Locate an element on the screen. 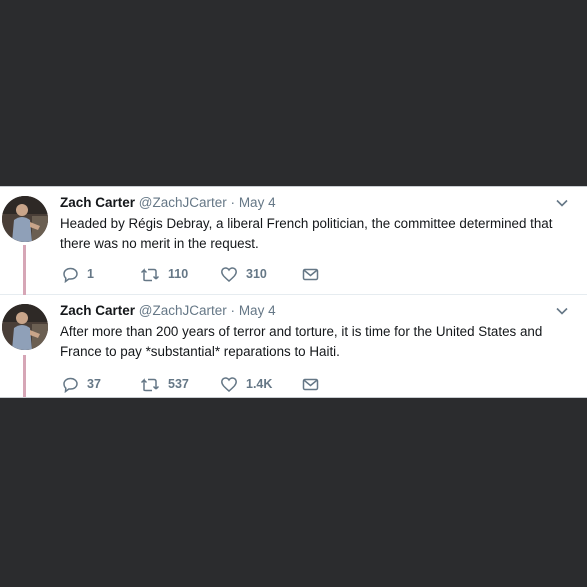 The height and width of the screenshot is (587, 587). retweet-button: 110 is located at coordinates (164, 274).